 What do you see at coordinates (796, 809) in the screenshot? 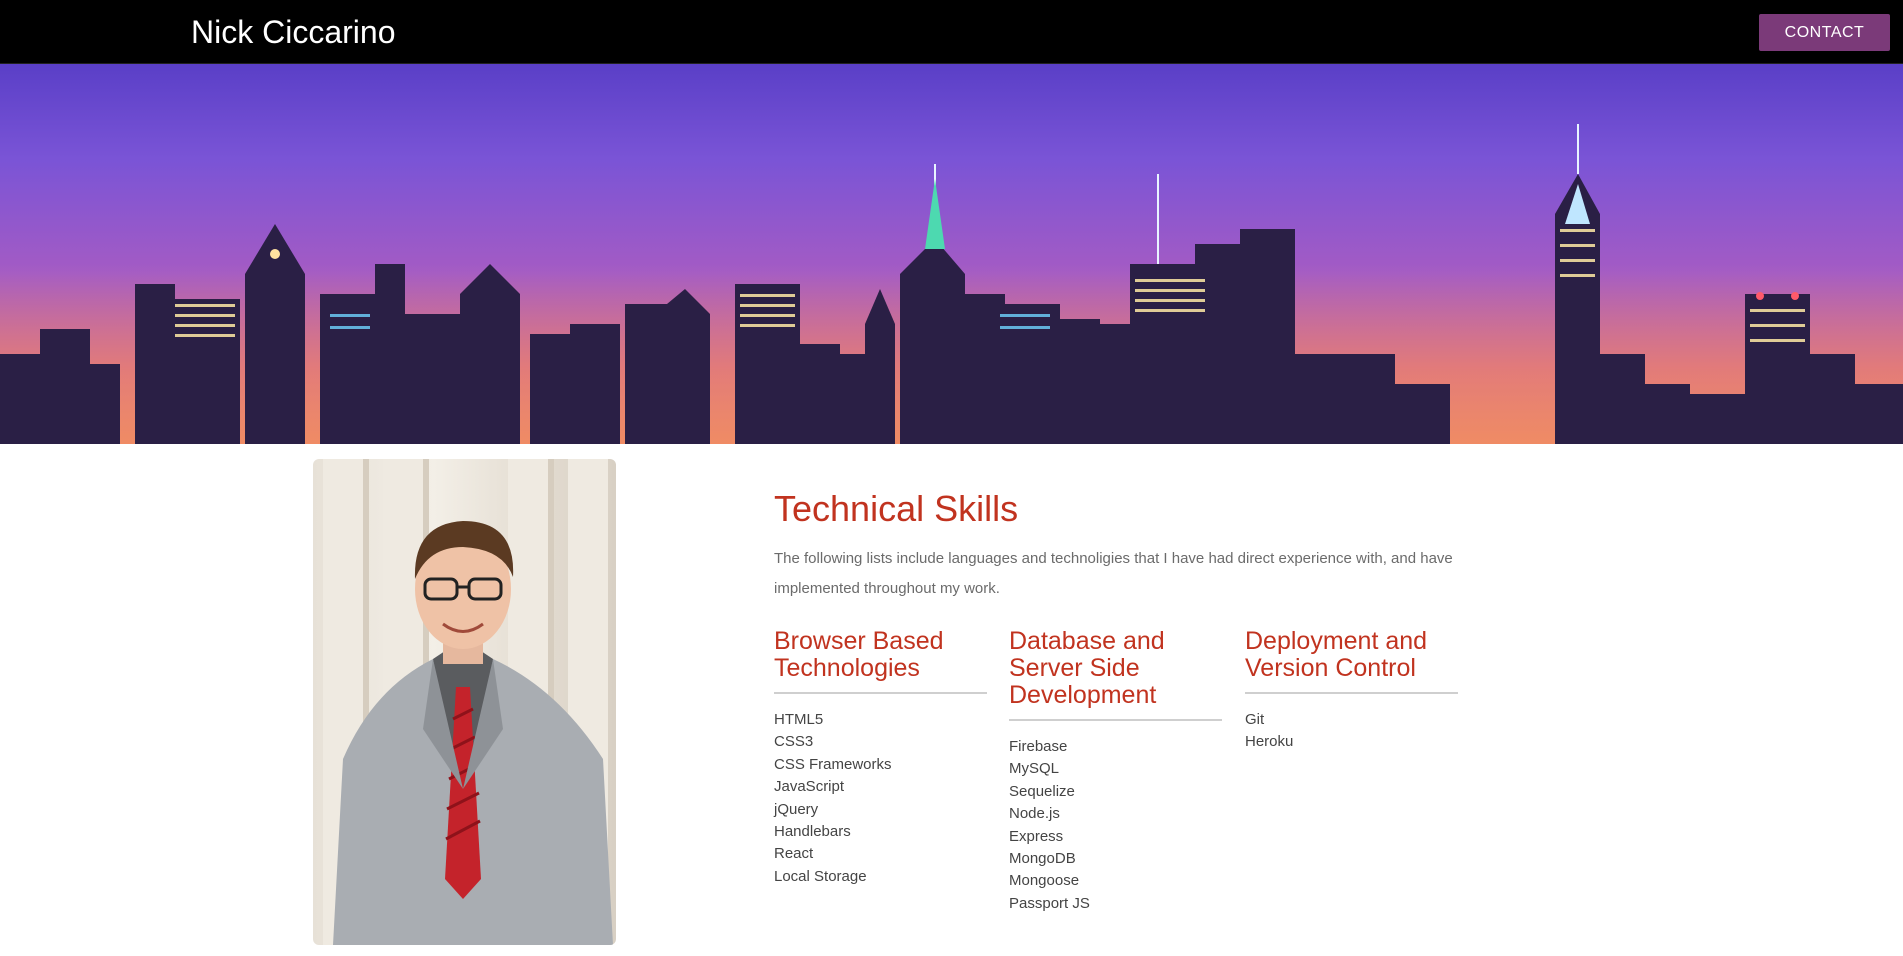
I see `list-item: jQuery` at bounding box center [796, 809].